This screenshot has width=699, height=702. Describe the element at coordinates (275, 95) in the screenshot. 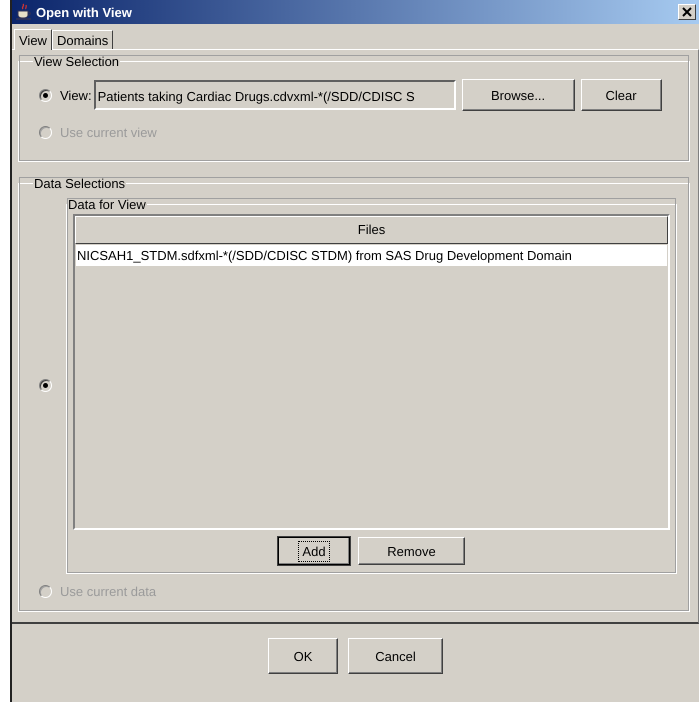

I see `view-field: Patients taking Cardiac Drugs.cdvxml-*(/SDD/CDISC S` at that location.